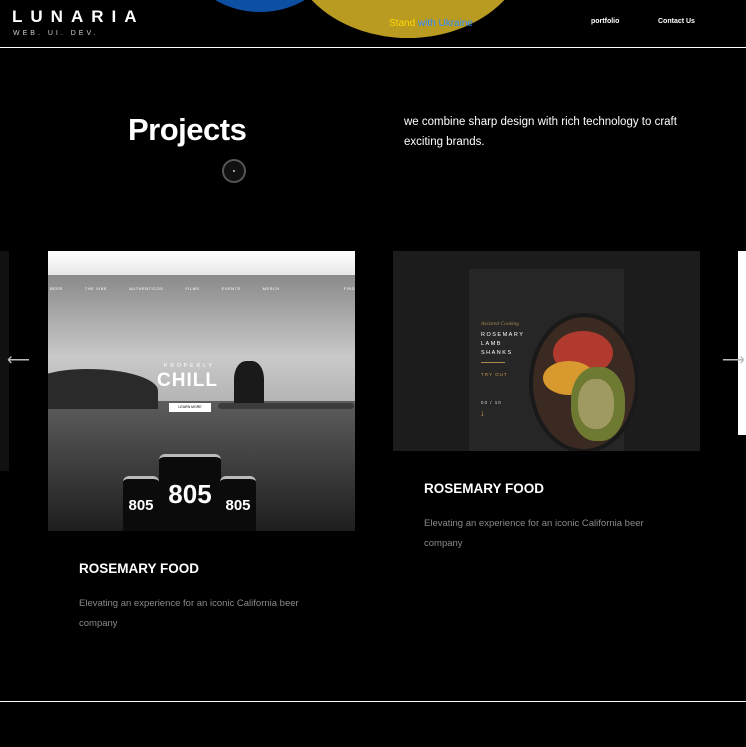  I want to click on logo-tagline: WEB. UI. DEV., so click(56, 33).